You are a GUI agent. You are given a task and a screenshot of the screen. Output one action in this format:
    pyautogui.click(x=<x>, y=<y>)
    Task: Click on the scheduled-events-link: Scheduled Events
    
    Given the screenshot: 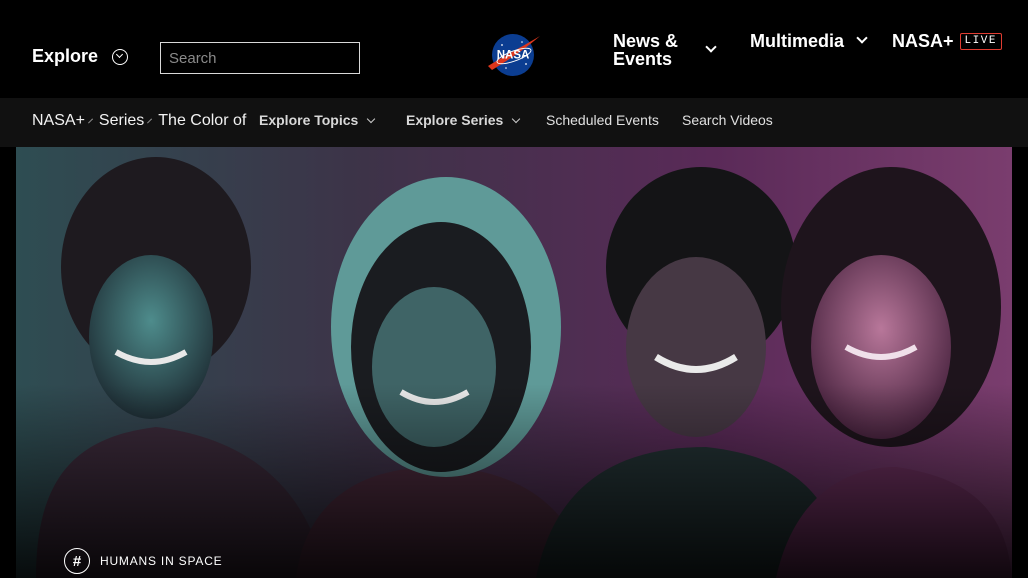 What is the action you would take?
    pyautogui.click(x=602, y=120)
    